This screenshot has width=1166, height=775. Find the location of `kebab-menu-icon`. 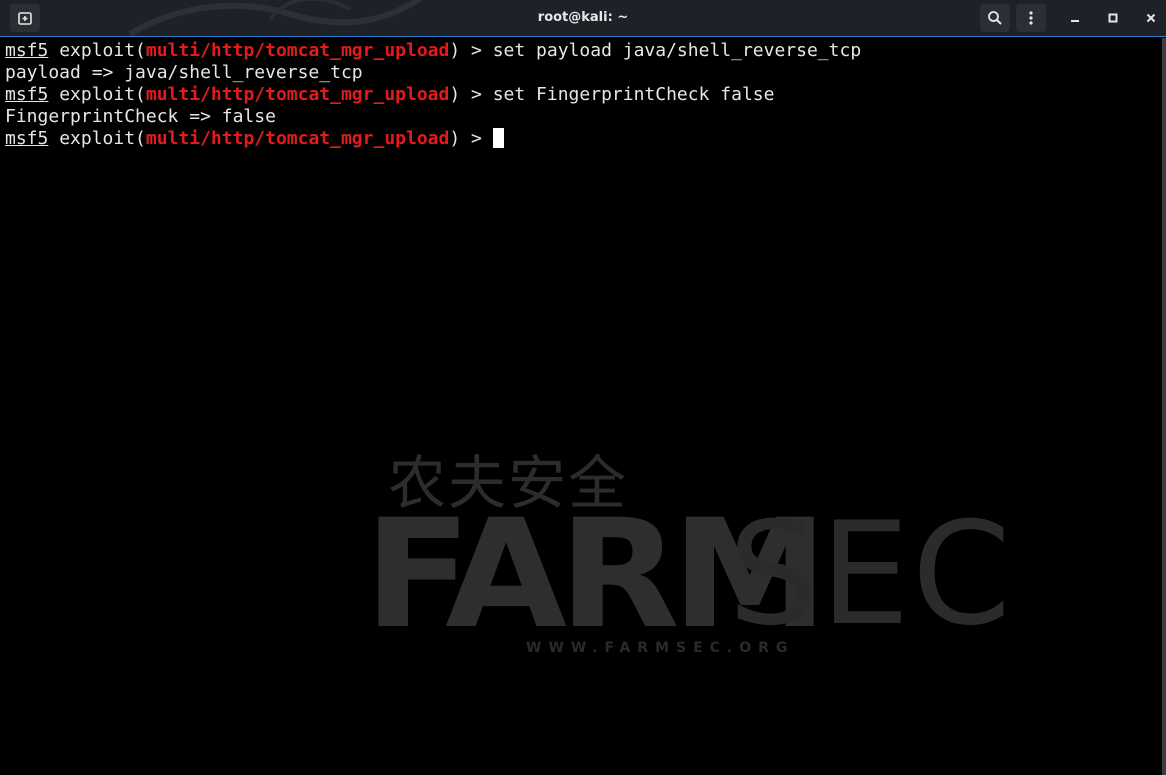

kebab-menu-icon is located at coordinates (1031, 18).